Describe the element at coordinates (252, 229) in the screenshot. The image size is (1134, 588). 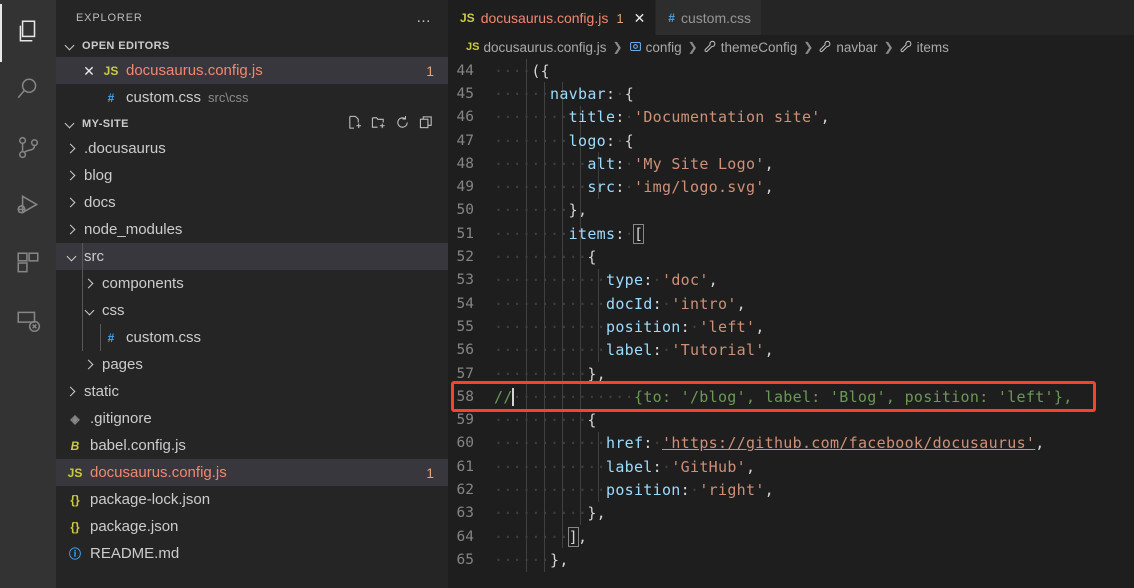
I see `tree-folder-item: node_modules` at that location.